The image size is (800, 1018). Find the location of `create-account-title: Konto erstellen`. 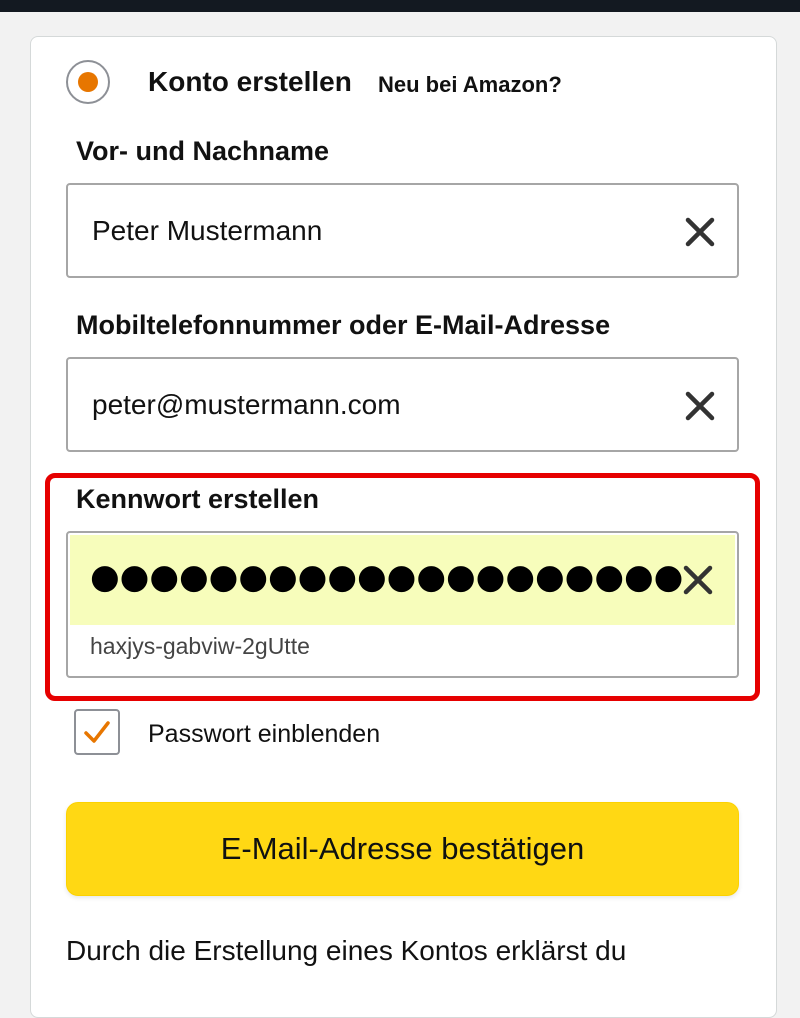

create-account-title: Konto erstellen is located at coordinates (250, 81).